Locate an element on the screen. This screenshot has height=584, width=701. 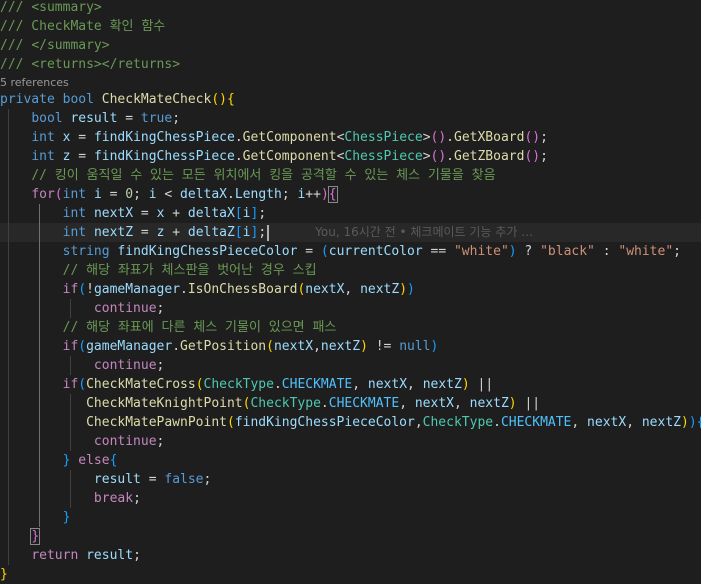
code-line: /// CheckMate 확인 함수 is located at coordinates (83, 26).